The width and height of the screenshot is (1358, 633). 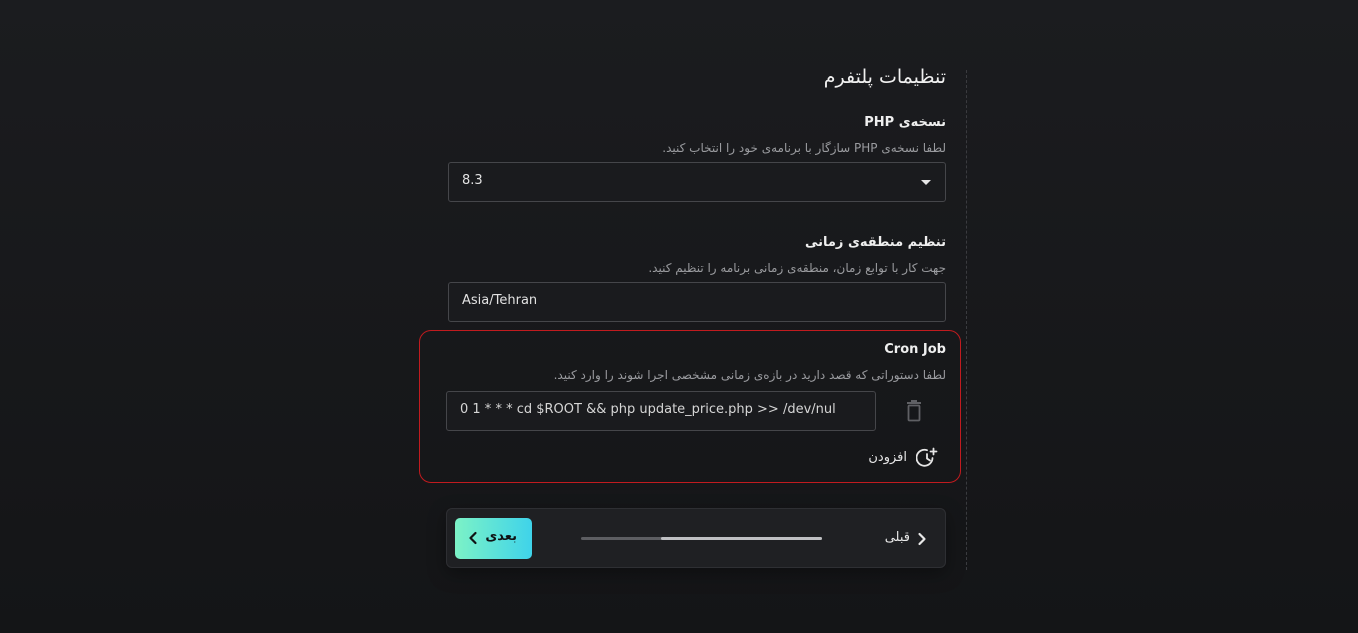 What do you see at coordinates (922, 539) in the screenshot?
I see `chevron-right-icon` at bounding box center [922, 539].